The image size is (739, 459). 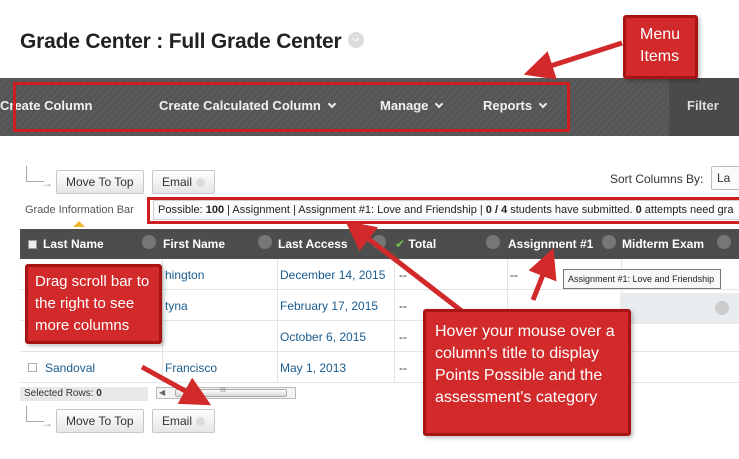 I want to click on callout-drag-line: Drag scroll bar to, so click(x=92, y=281).